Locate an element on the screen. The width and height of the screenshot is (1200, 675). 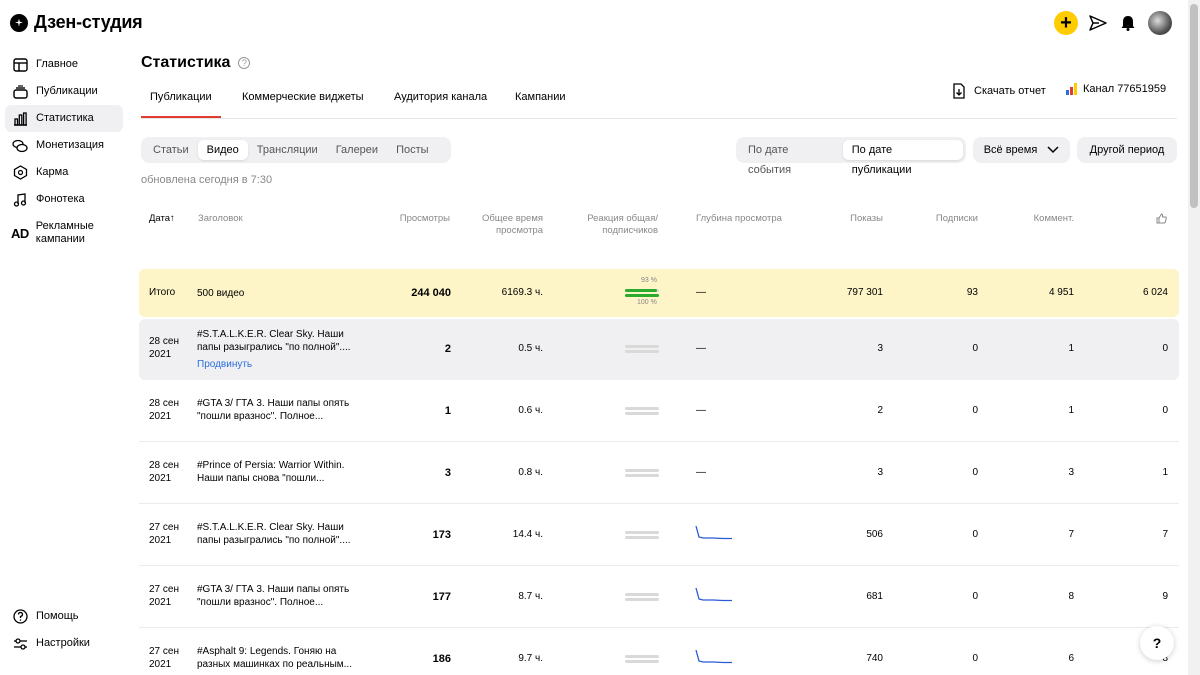
row-likes: 1 is located at coordinates (1165, 472).